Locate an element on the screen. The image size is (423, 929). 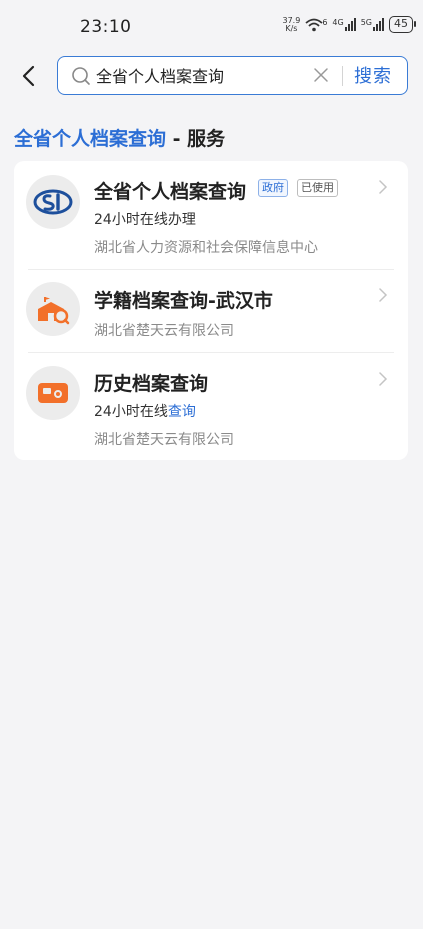
section-title: 全省个人档案查询 - 服务 is located at coordinates (119, 137).